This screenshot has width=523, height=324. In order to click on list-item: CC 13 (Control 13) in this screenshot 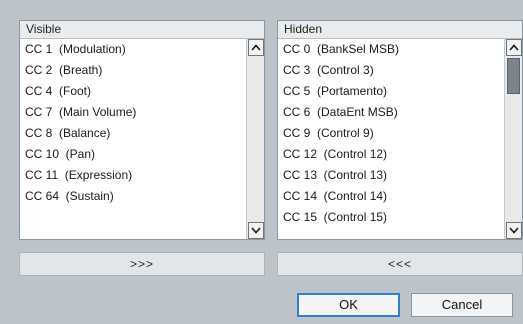, I will do `click(390, 175)`.